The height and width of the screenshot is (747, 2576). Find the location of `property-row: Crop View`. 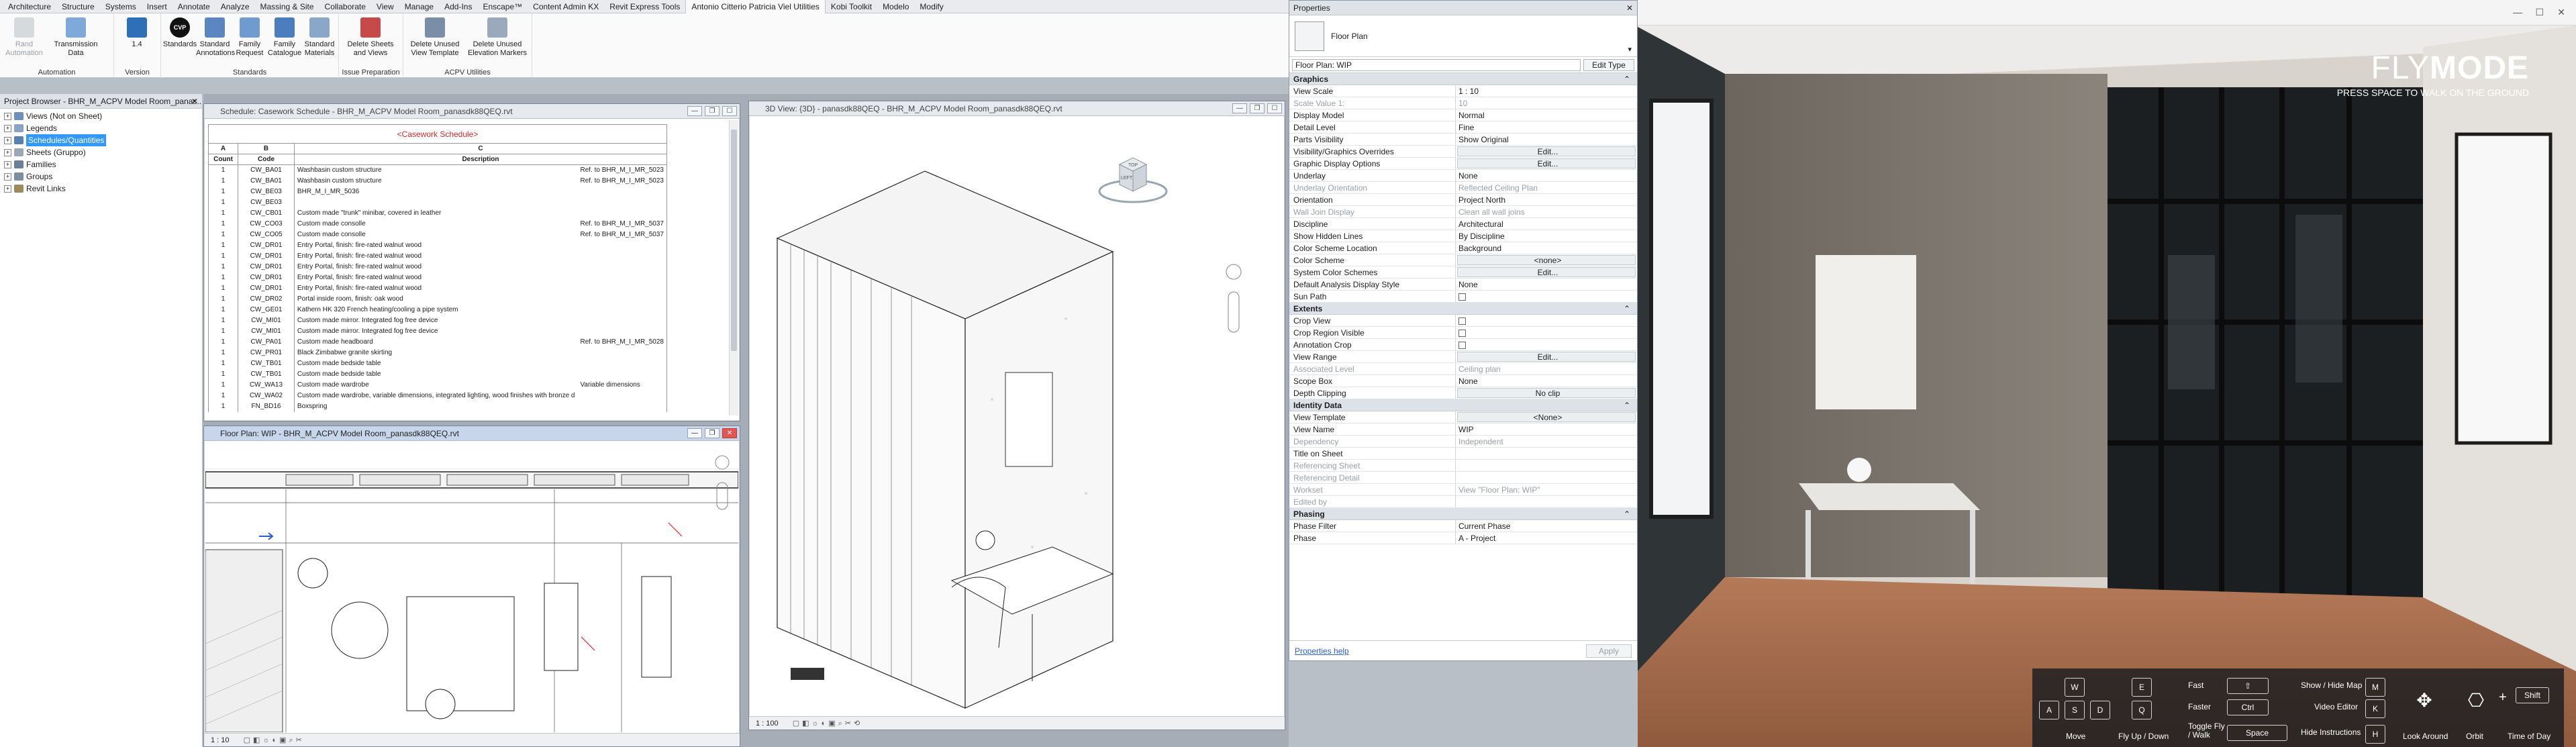

property-row: Crop View is located at coordinates (1463, 321).